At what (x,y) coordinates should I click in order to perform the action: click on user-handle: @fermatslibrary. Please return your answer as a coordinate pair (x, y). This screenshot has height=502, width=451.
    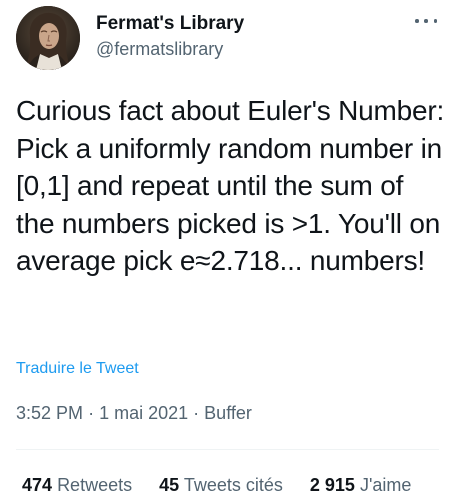
    Looking at the image, I should click on (170, 49).